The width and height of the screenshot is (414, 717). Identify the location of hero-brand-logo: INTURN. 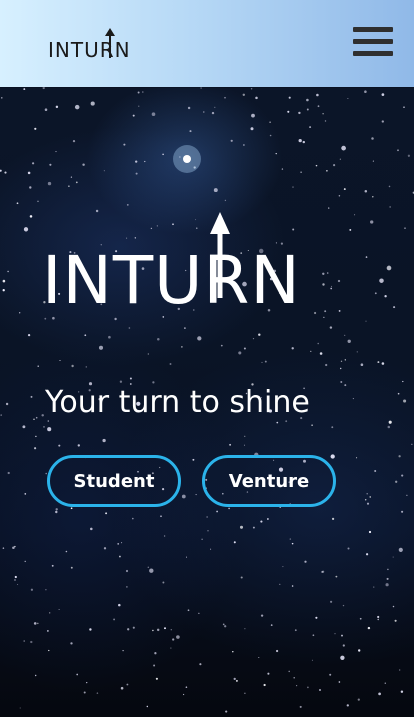
(192, 267).